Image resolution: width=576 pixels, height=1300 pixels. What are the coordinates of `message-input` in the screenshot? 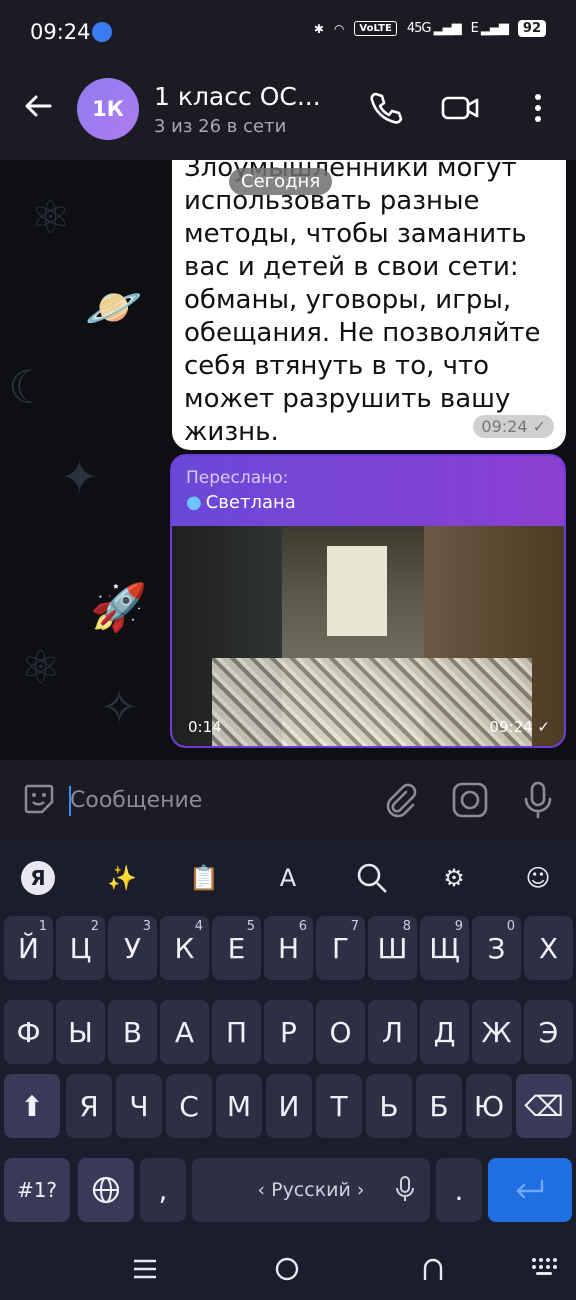 It's located at (215, 800).